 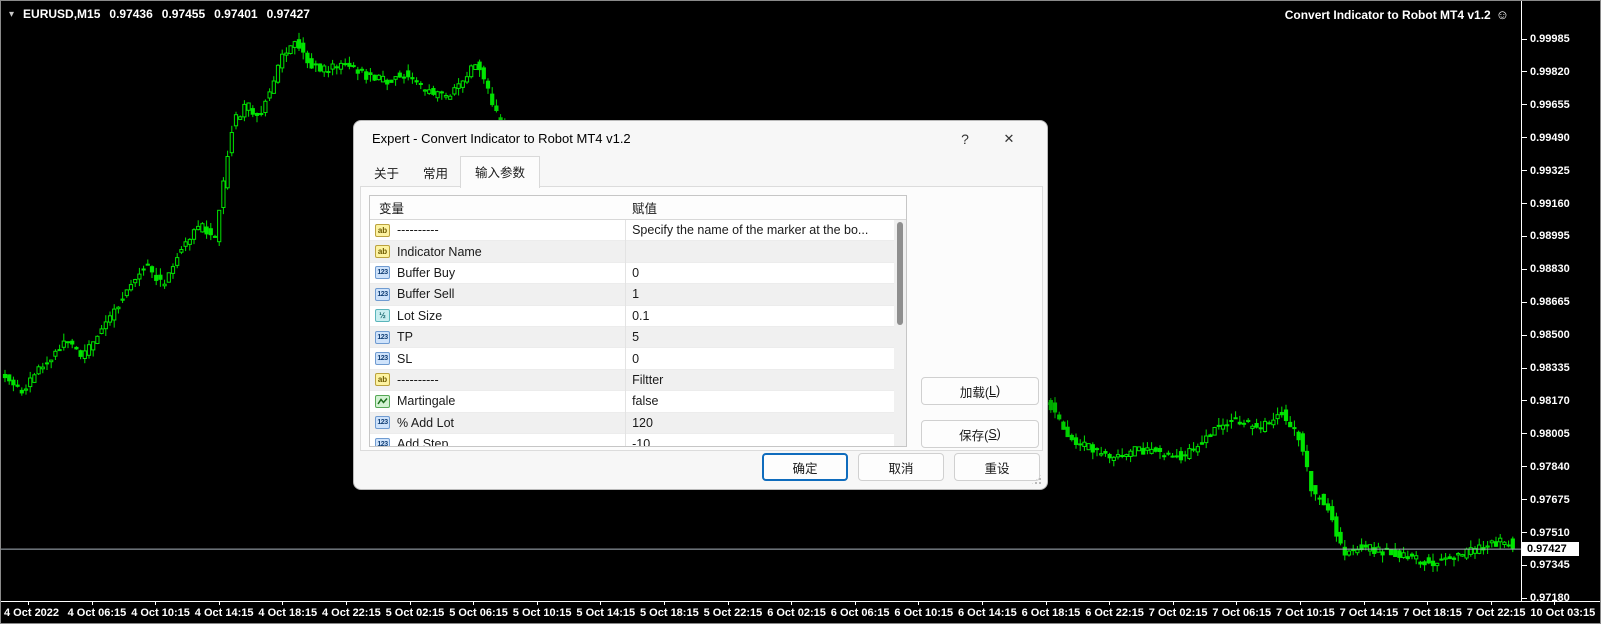 I want to click on price-axis-label: 0.97510, so click(x=1550, y=532).